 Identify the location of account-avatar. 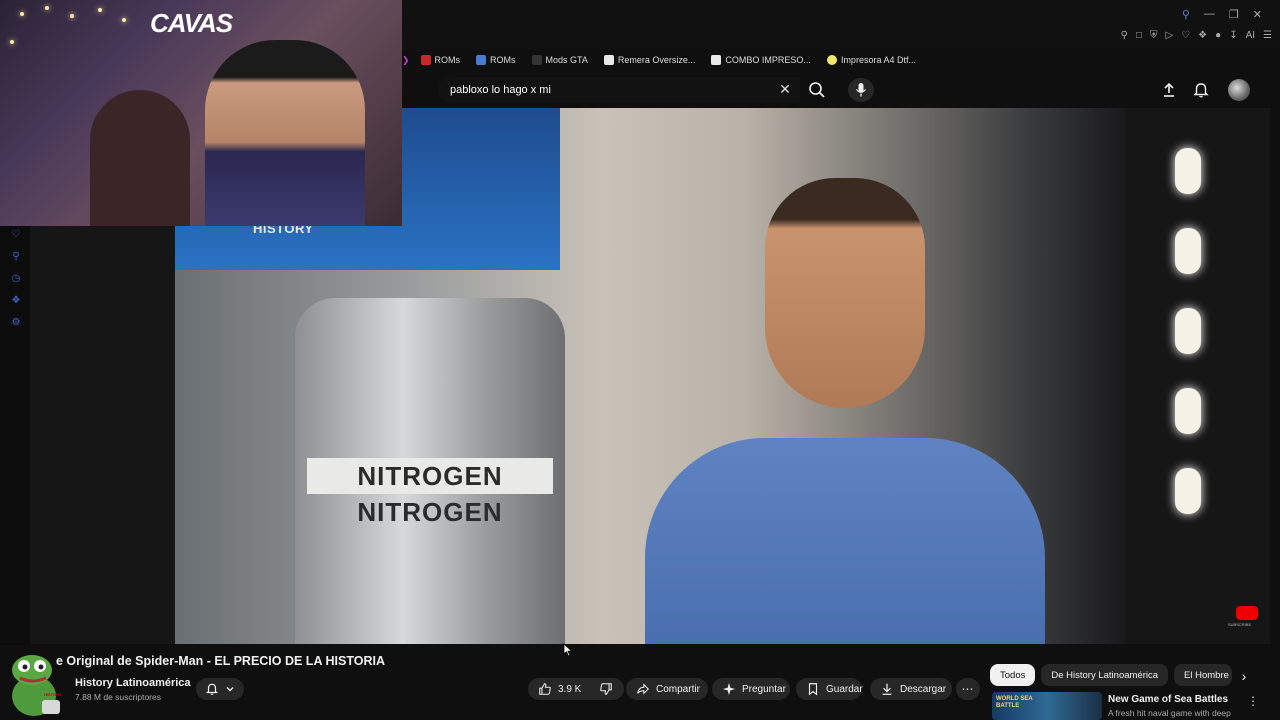
(1239, 90).